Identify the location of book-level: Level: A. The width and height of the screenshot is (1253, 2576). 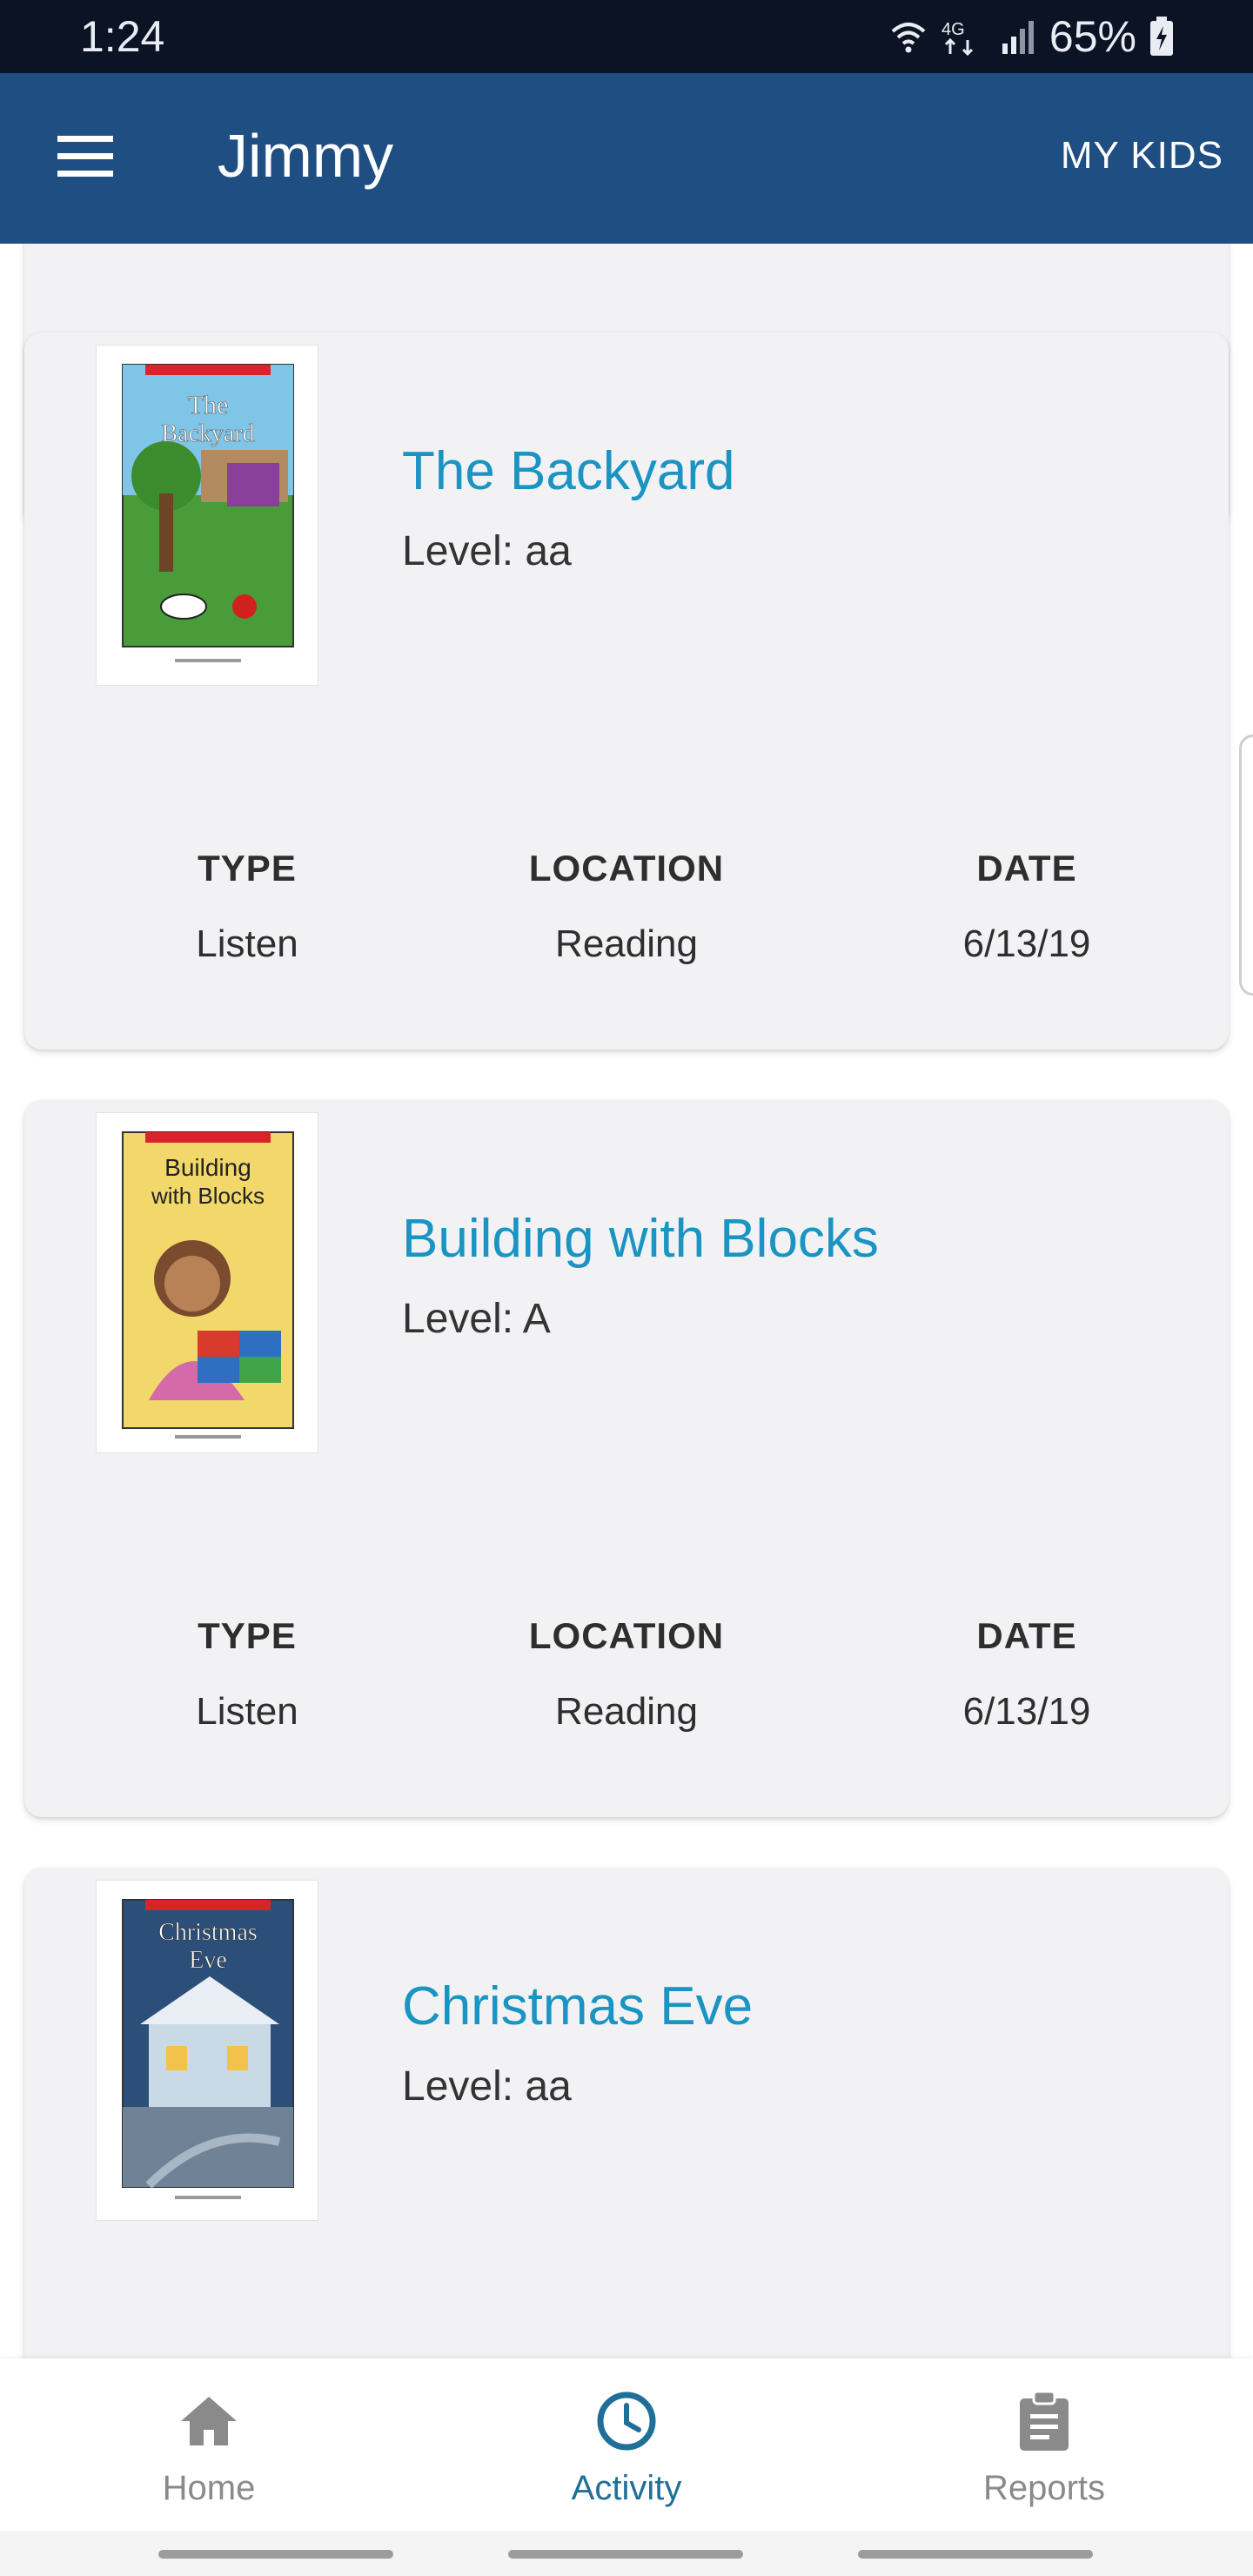
(476, 1319).